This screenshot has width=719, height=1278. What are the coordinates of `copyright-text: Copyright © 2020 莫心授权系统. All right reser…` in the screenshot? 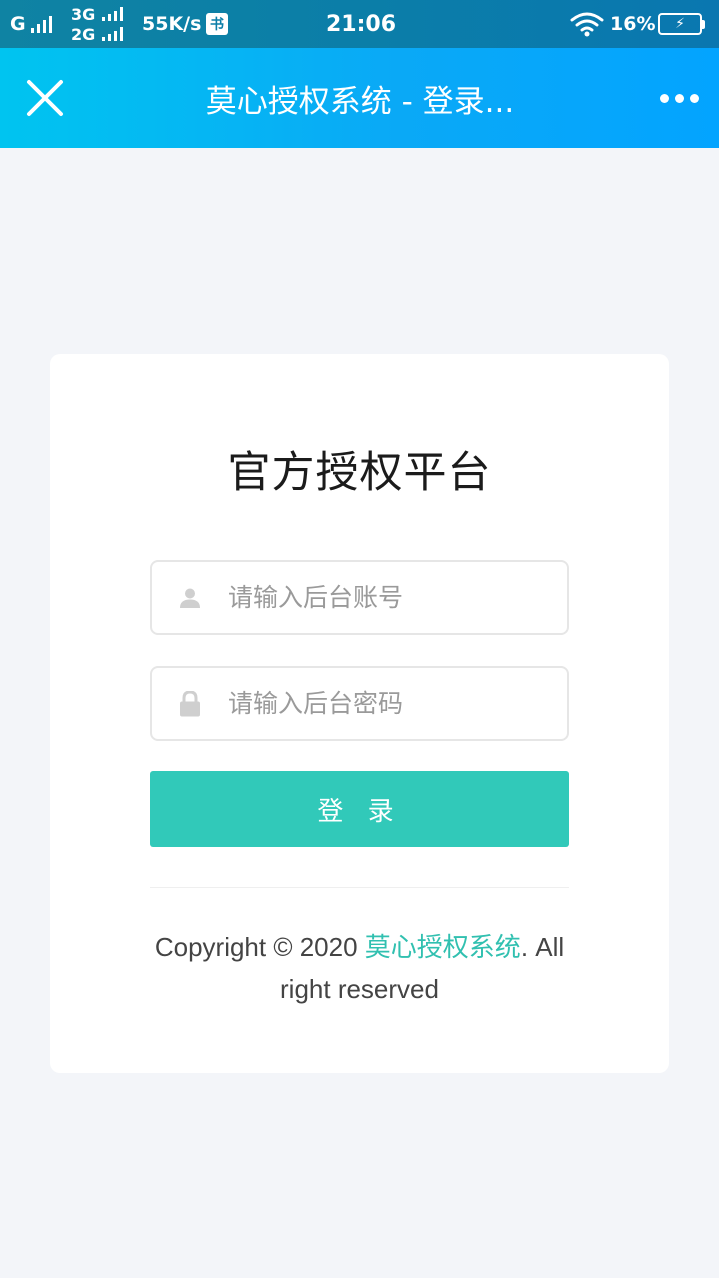 It's located at (359, 968).